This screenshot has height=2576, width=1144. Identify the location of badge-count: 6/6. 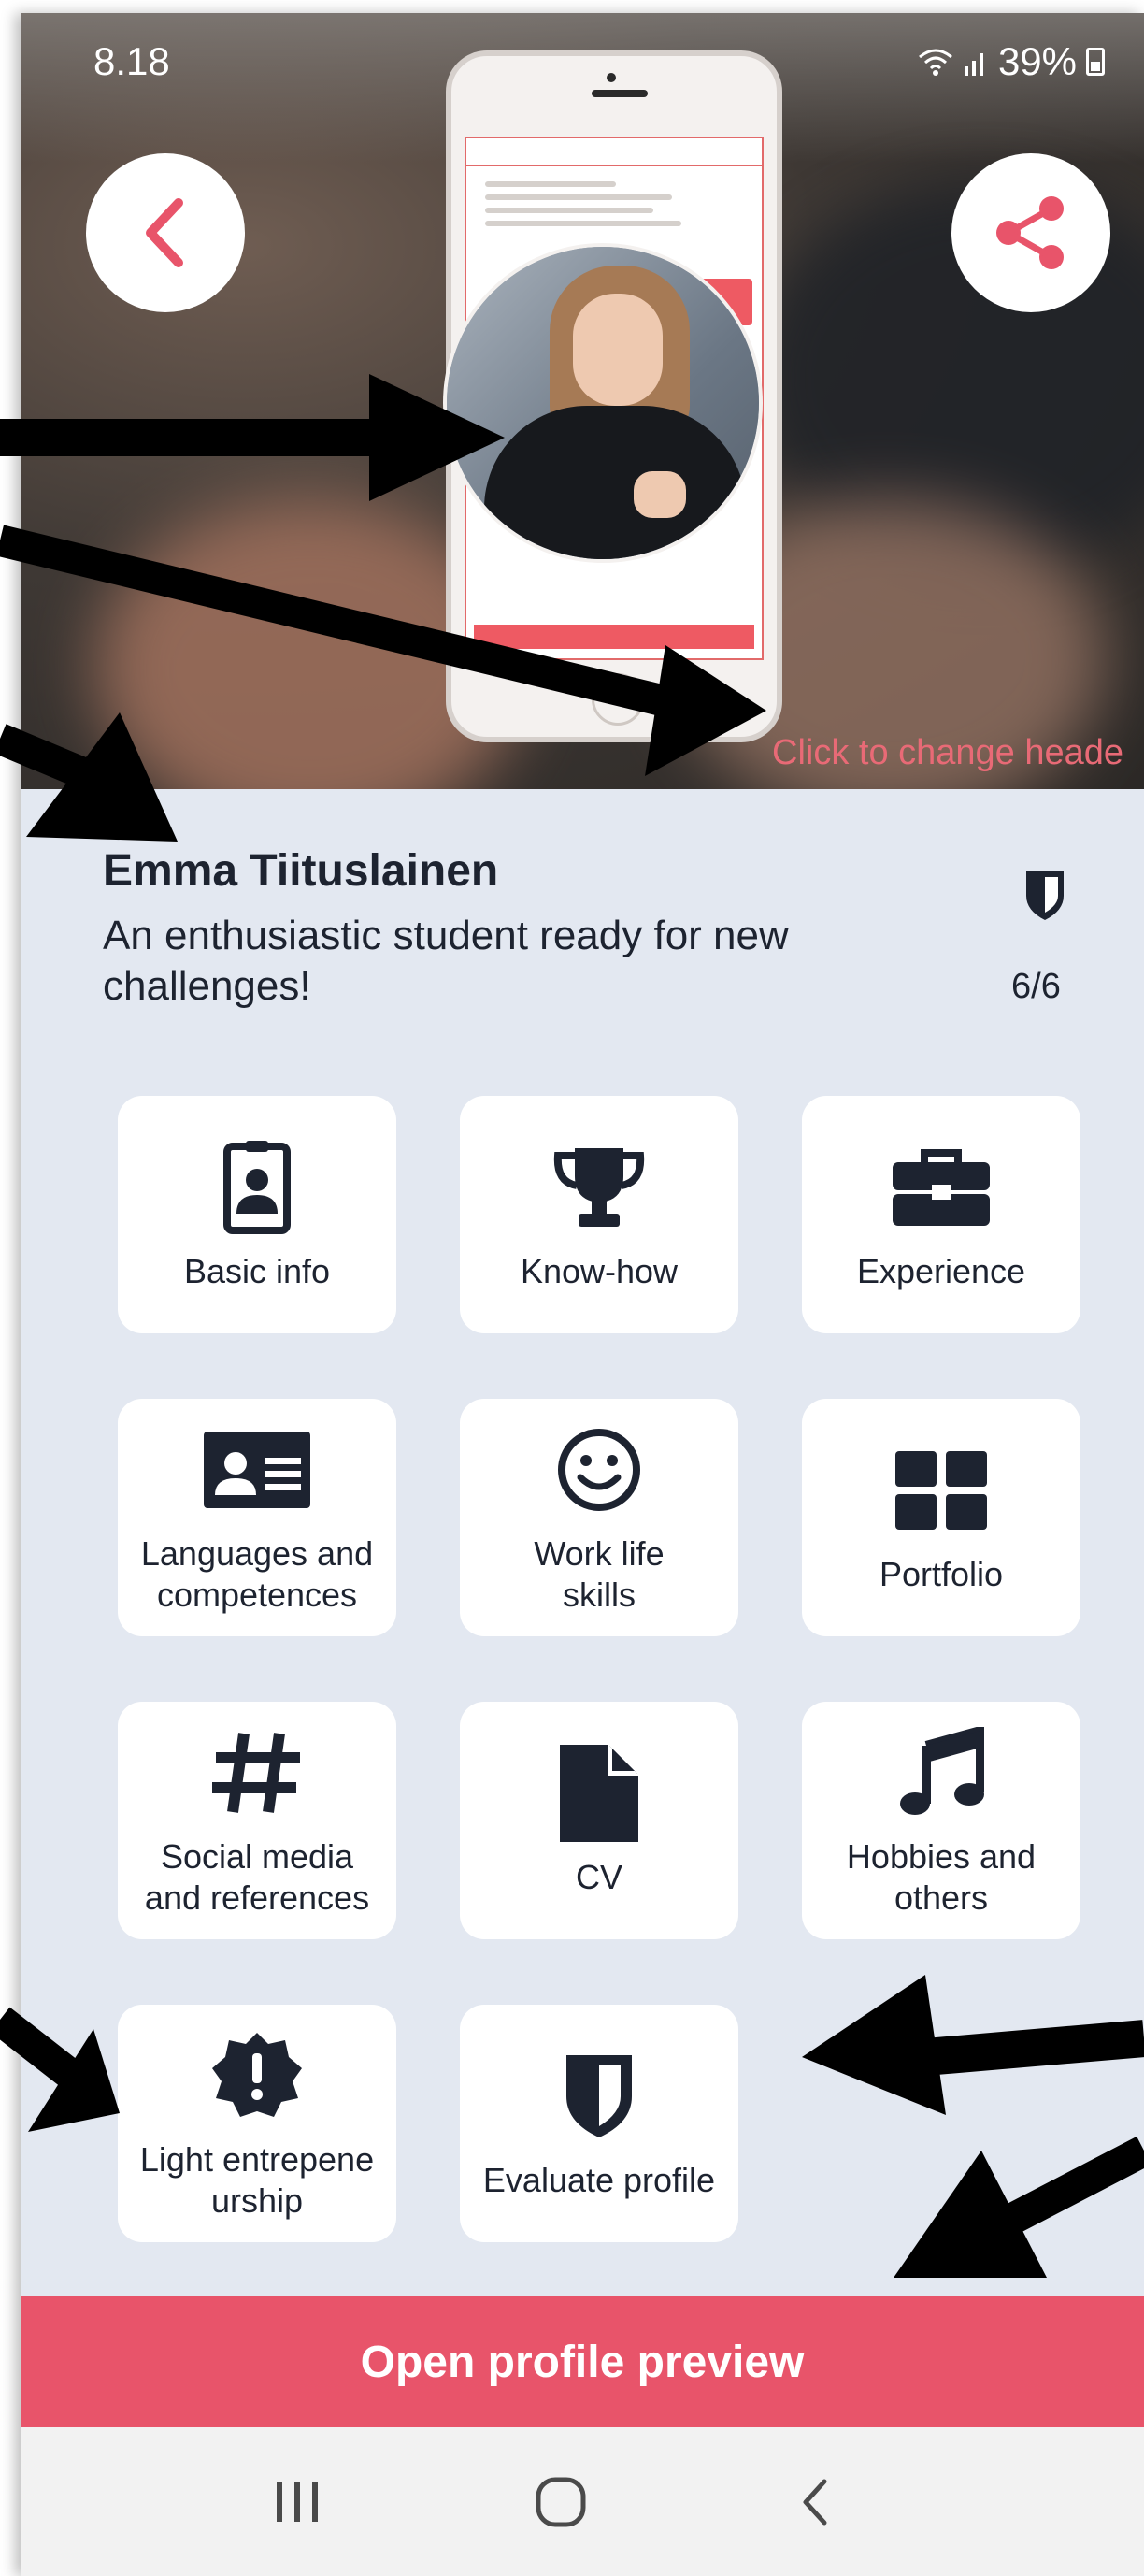
(1036, 987).